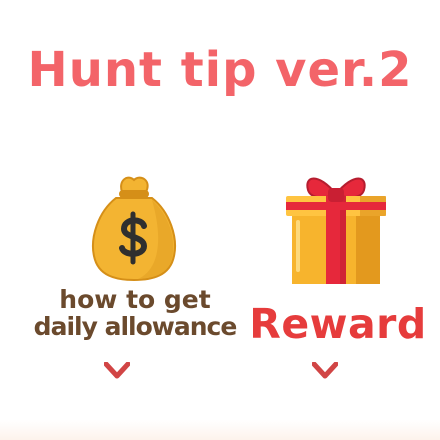  What do you see at coordinates (135, 326) in the screenshot?
I see `left-caption-line2: daily allowance` at bounding box center [135, 326].